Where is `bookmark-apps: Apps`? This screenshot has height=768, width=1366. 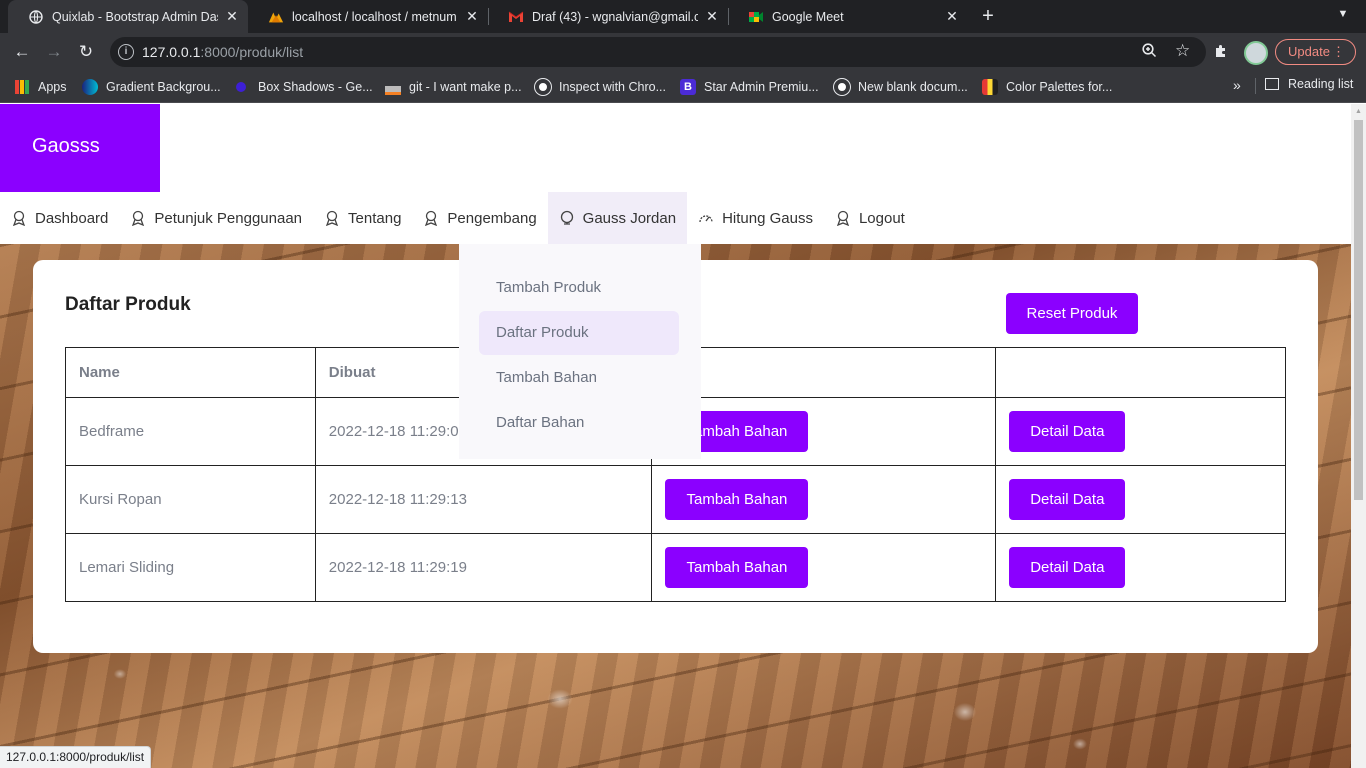 bookmark-apps: Apps is located at coordinates (41, 87).